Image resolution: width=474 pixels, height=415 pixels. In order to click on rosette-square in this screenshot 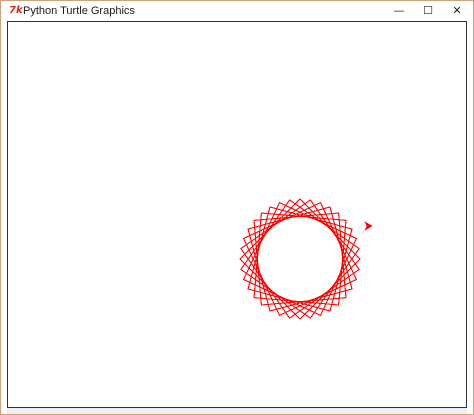, I will do `click(300, 259)`.